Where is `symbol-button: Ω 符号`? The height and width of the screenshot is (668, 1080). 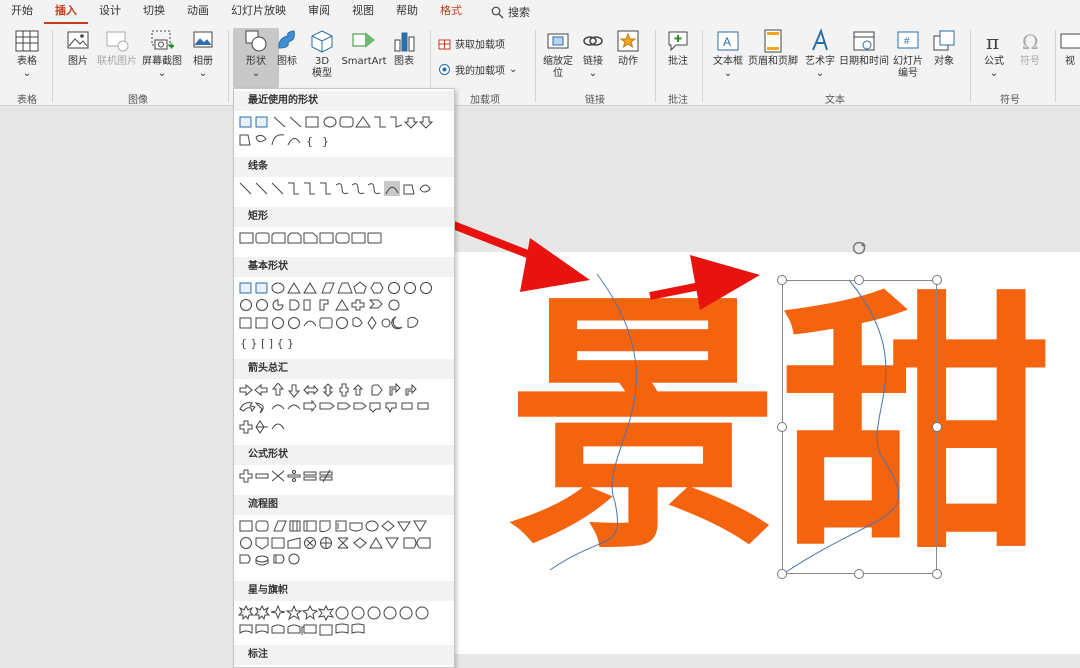
symbol-button: Ω 符号 is located at coordinates (1030, 48).